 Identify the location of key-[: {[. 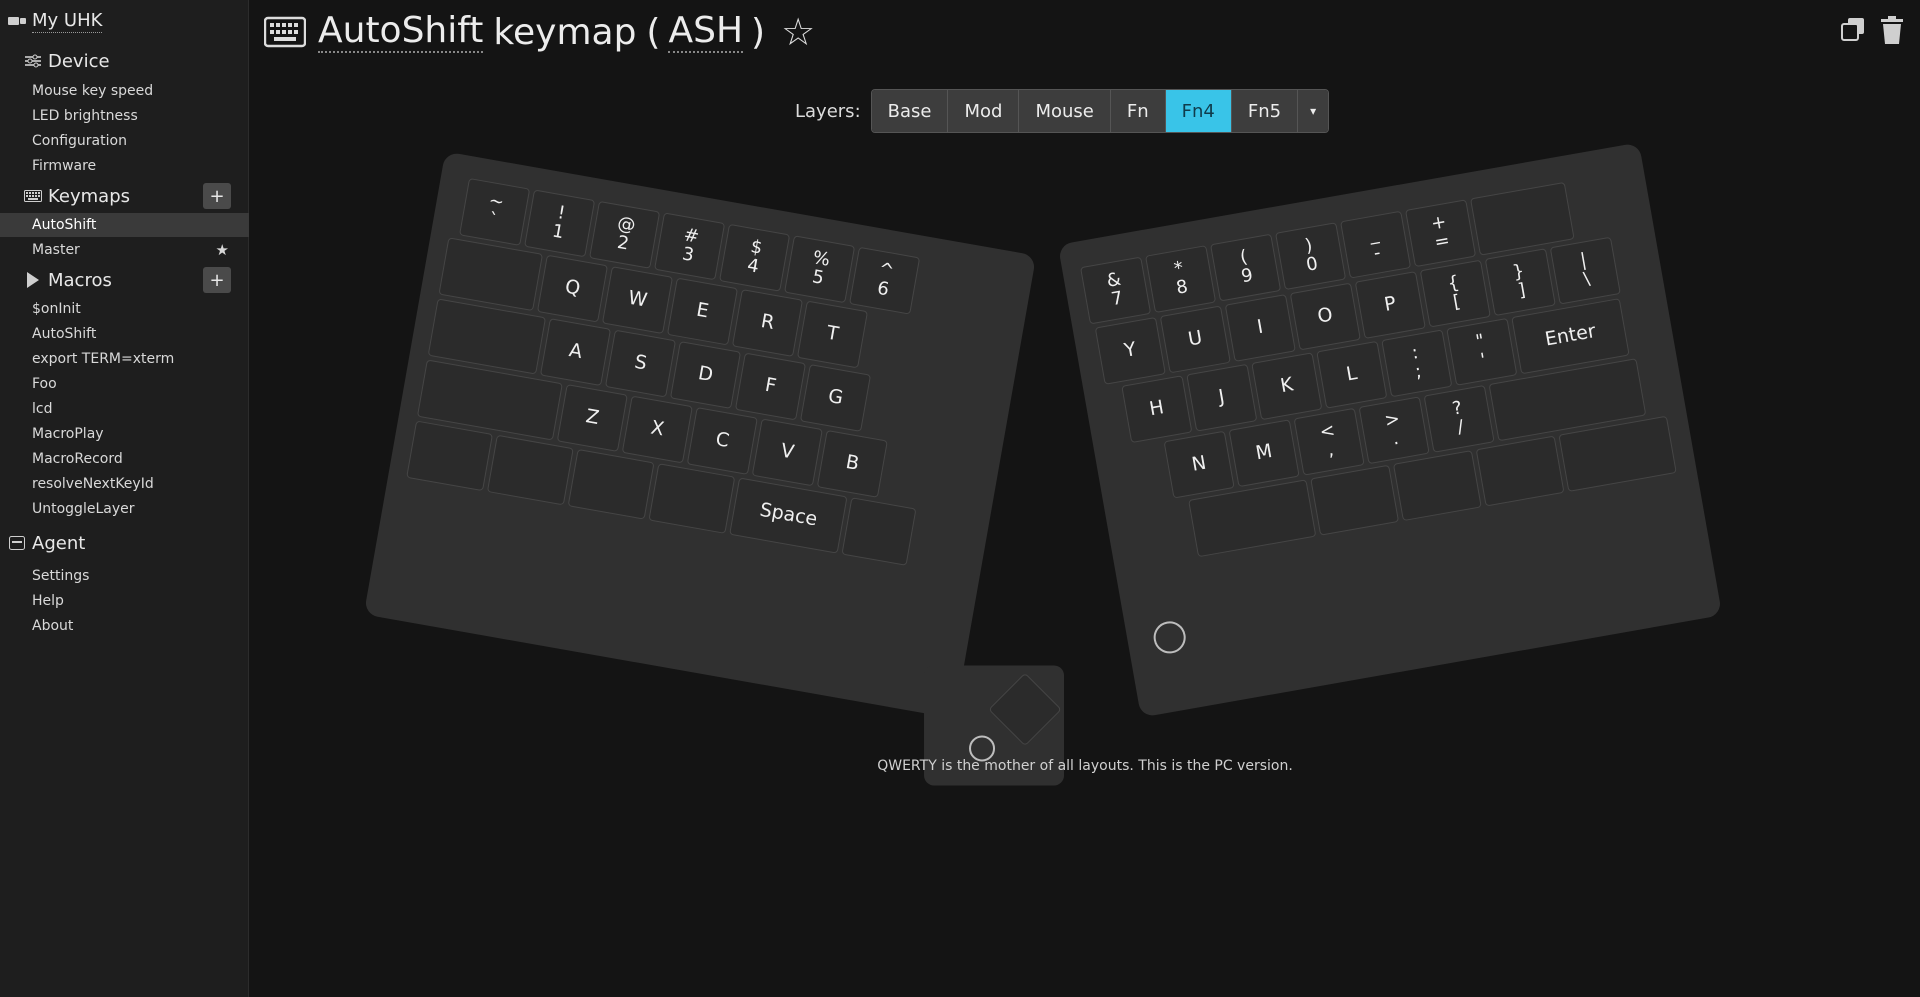
(1455, 293).